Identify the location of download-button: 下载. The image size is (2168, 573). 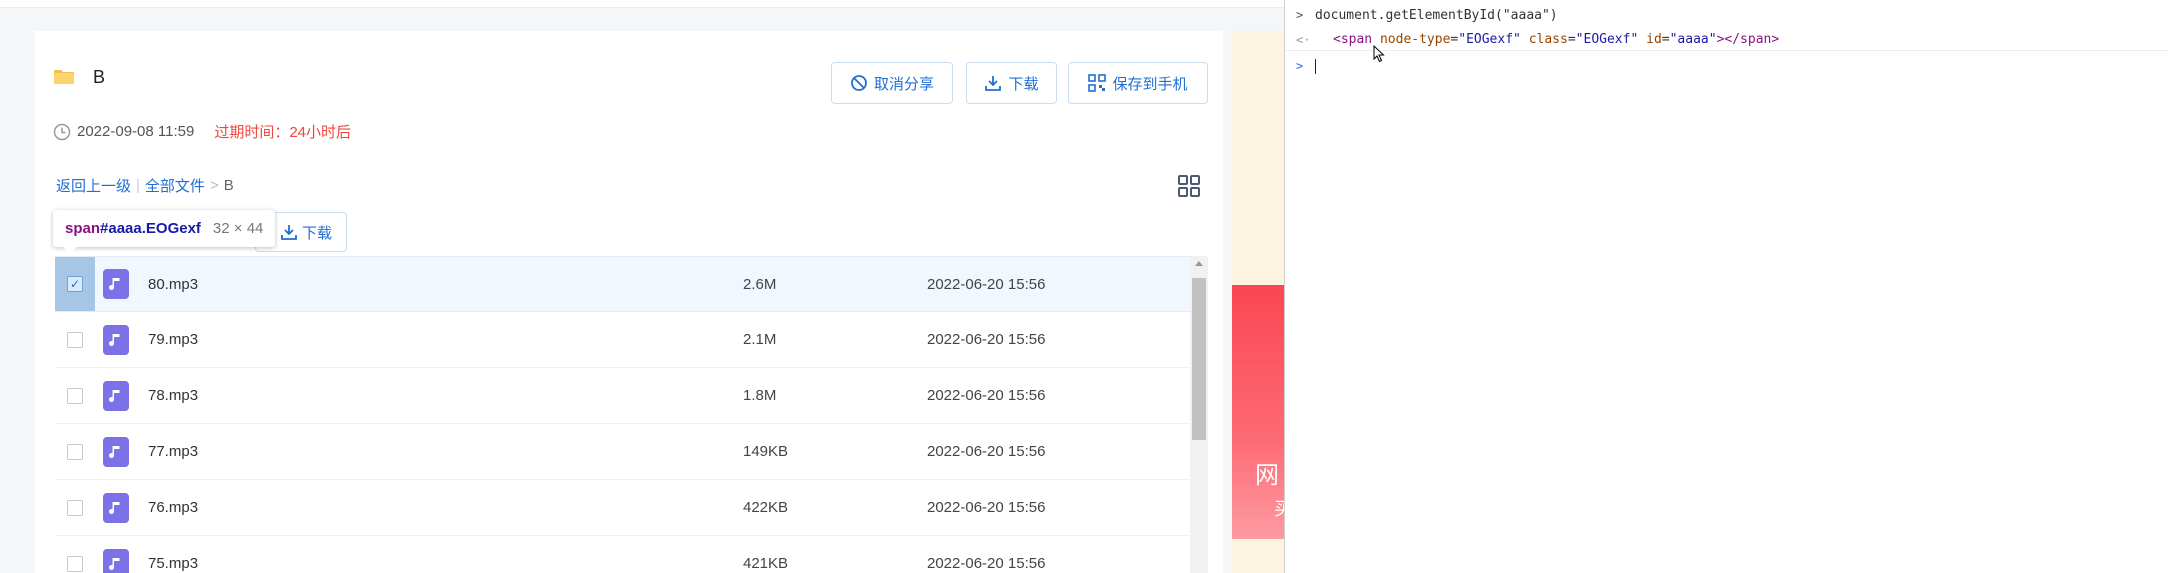
(1011, 83).